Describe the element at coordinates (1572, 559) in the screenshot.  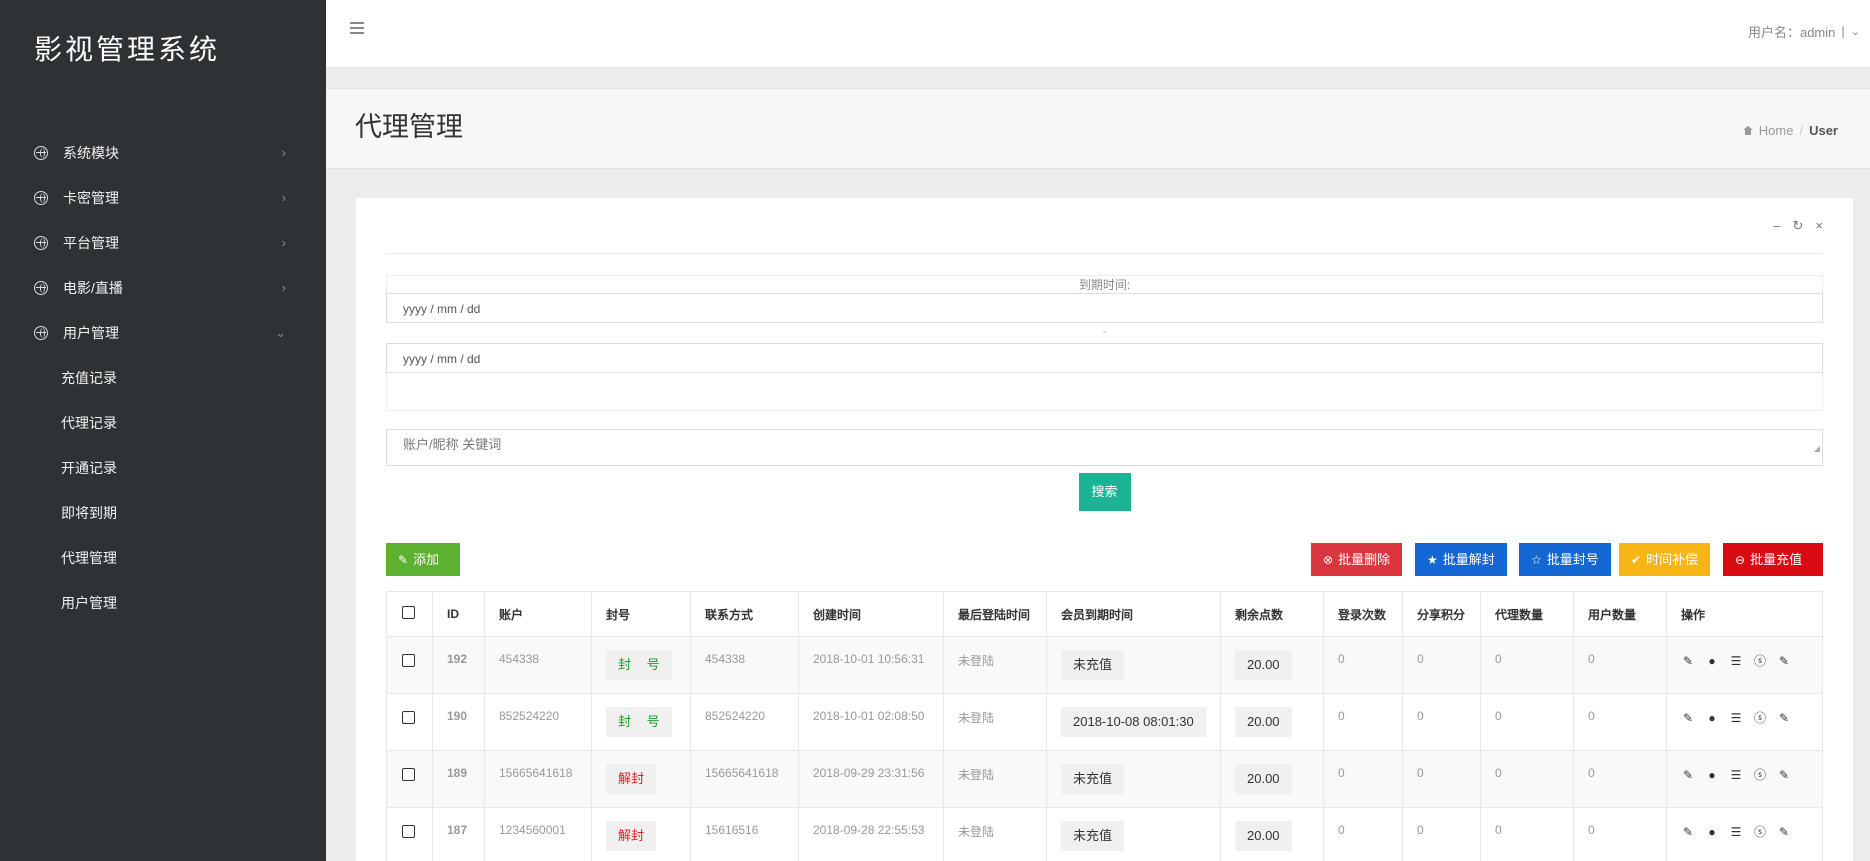
I see `batch-ban-label: 批量封号` at that location.